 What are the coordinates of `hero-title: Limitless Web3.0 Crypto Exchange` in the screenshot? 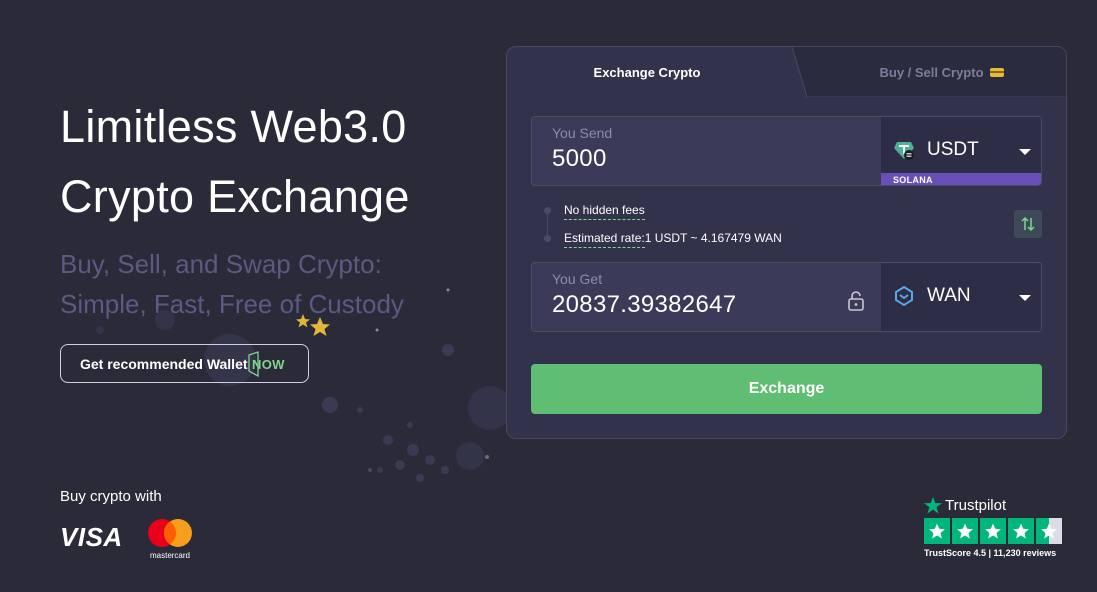 It's located at (280, 162).